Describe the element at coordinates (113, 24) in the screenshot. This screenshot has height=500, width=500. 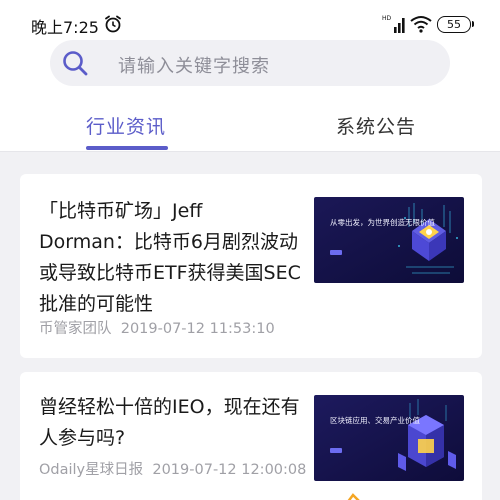
I see `alarm-icon` at that location.